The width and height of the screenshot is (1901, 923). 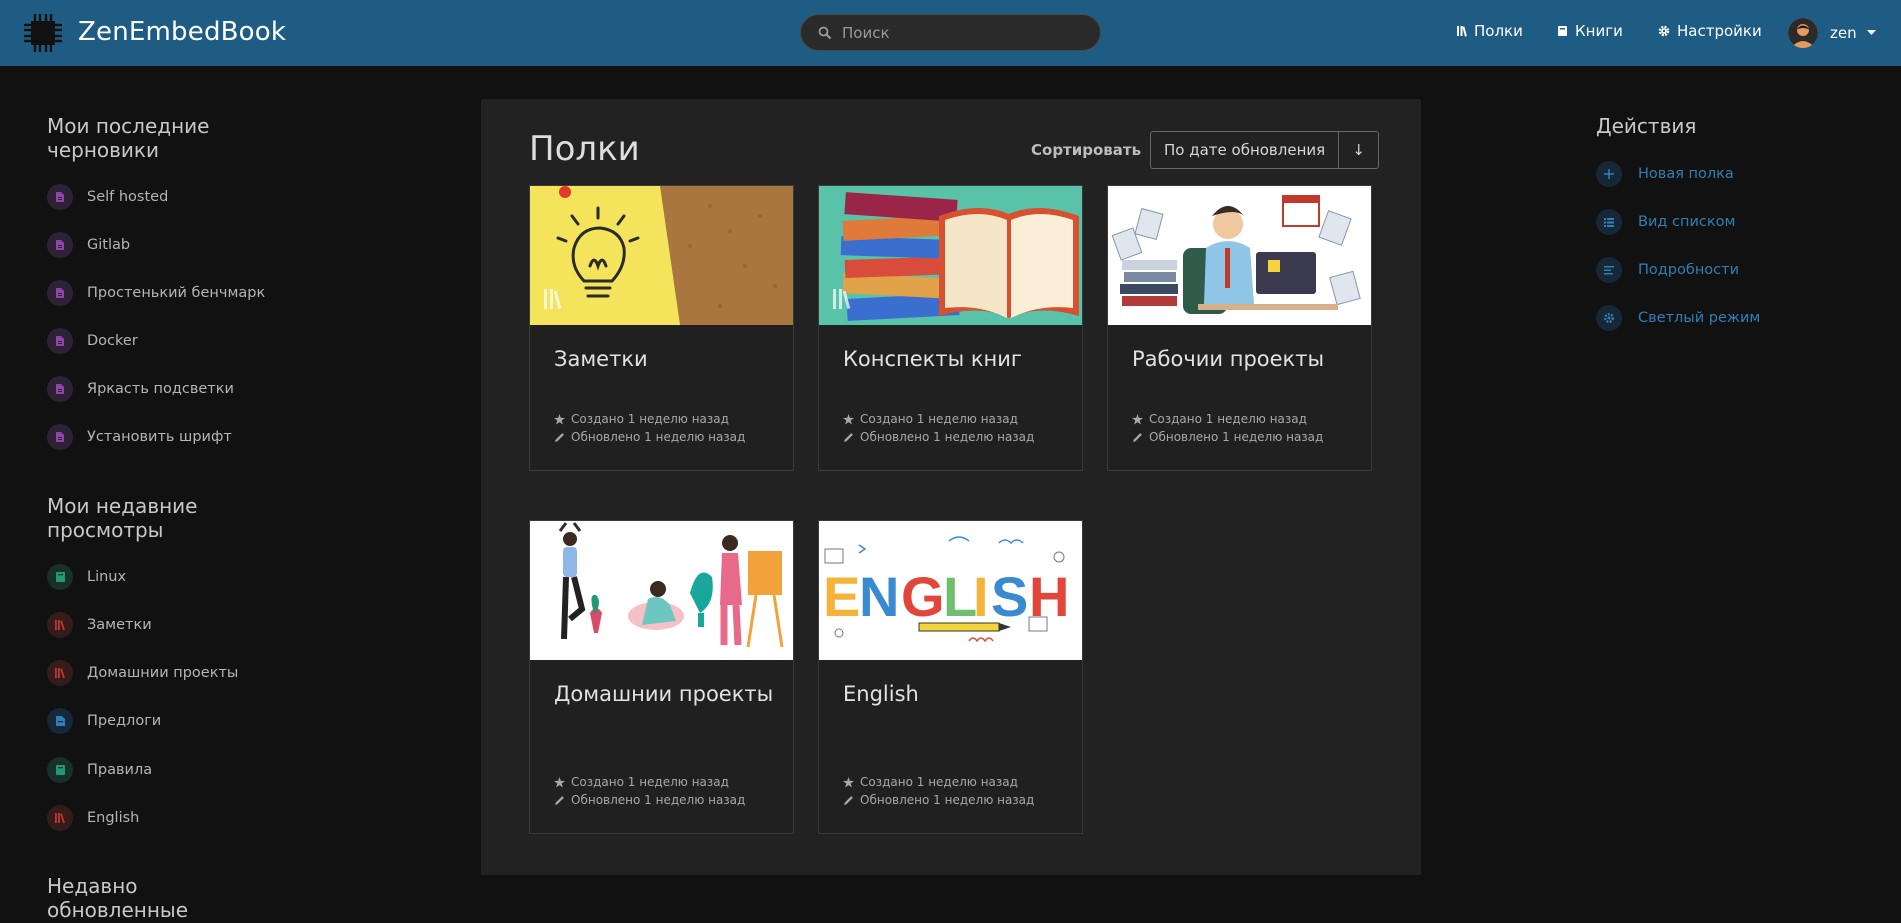 I want to click on draft-item-label: Self hosted, so click(x=128, y=197).